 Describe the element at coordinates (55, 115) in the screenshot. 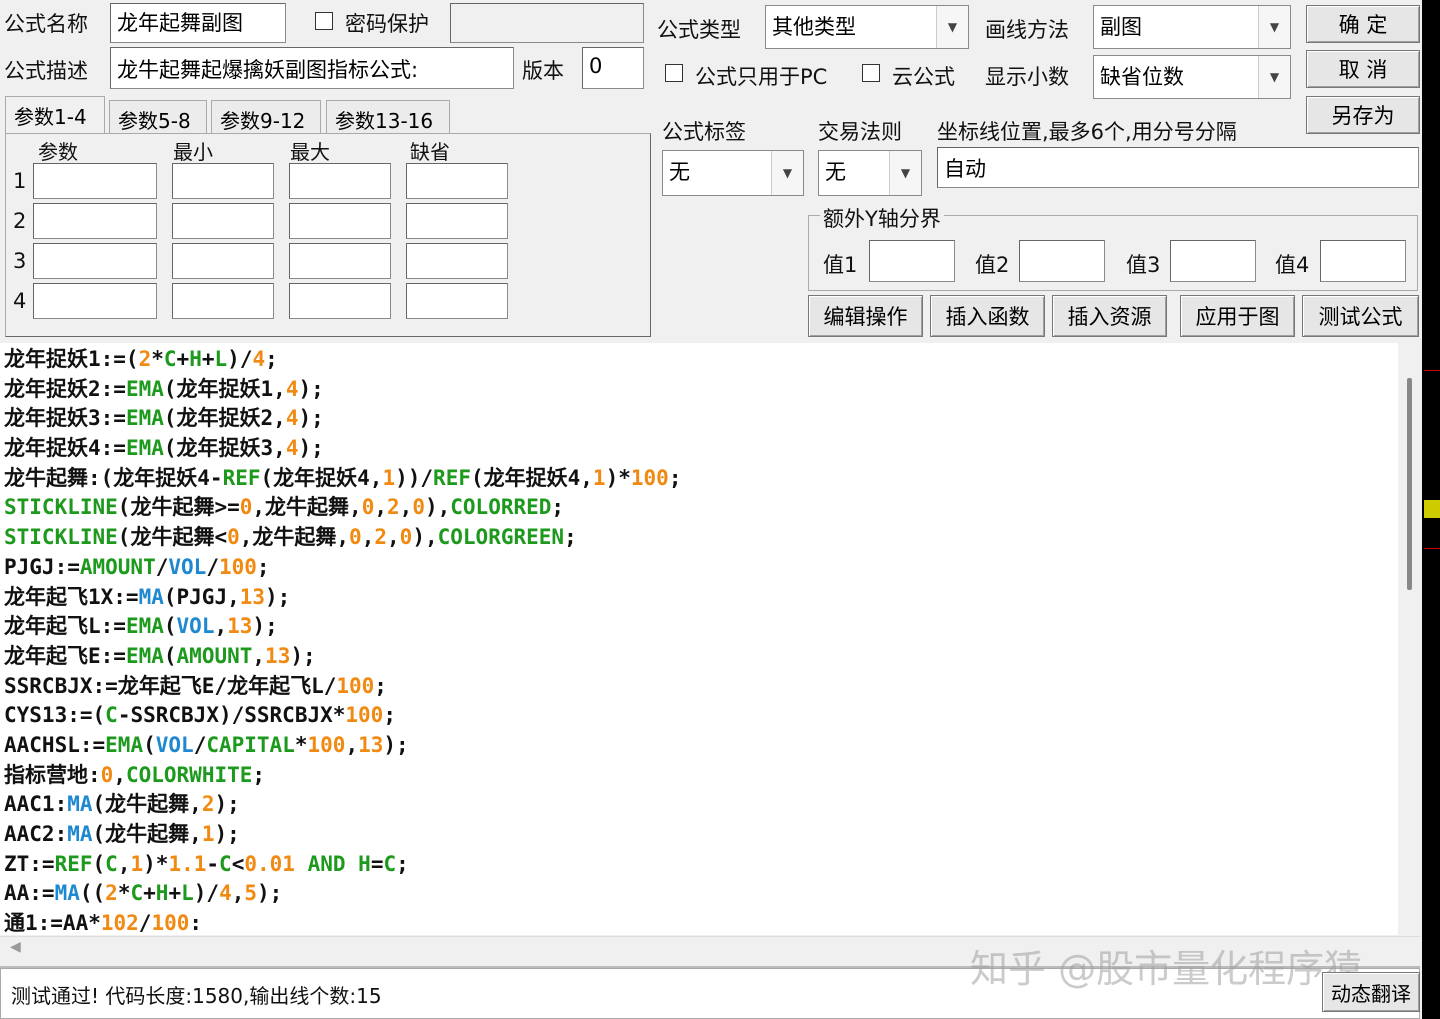

I see `tab-params-1-4: 参数1-4` at that location.